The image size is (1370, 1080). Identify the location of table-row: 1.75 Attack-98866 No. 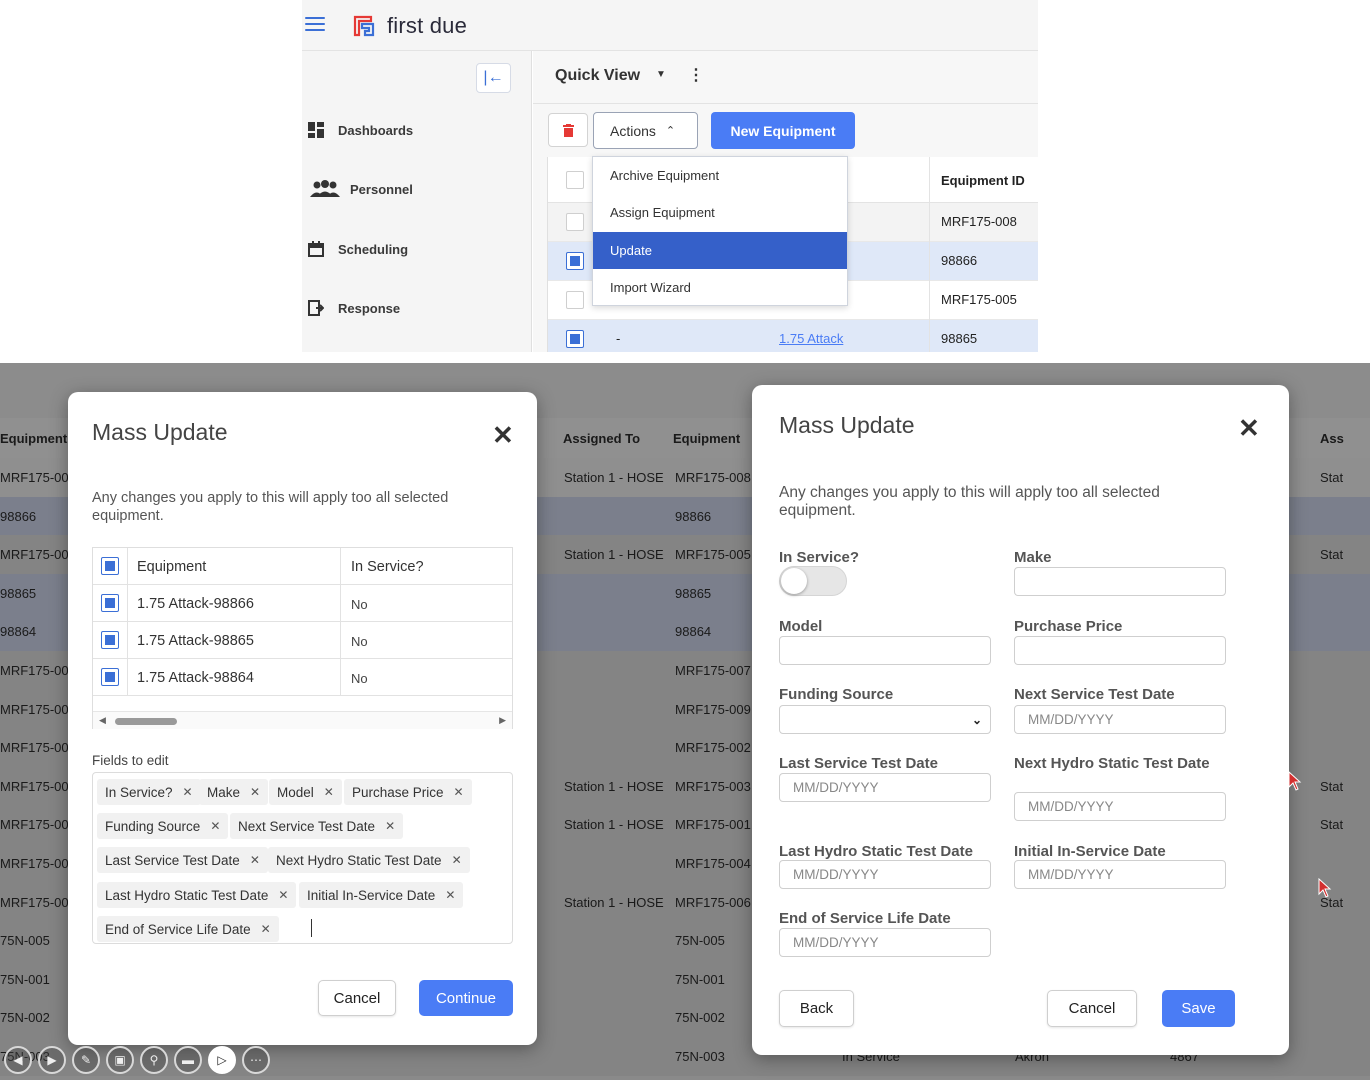
(302, 603).